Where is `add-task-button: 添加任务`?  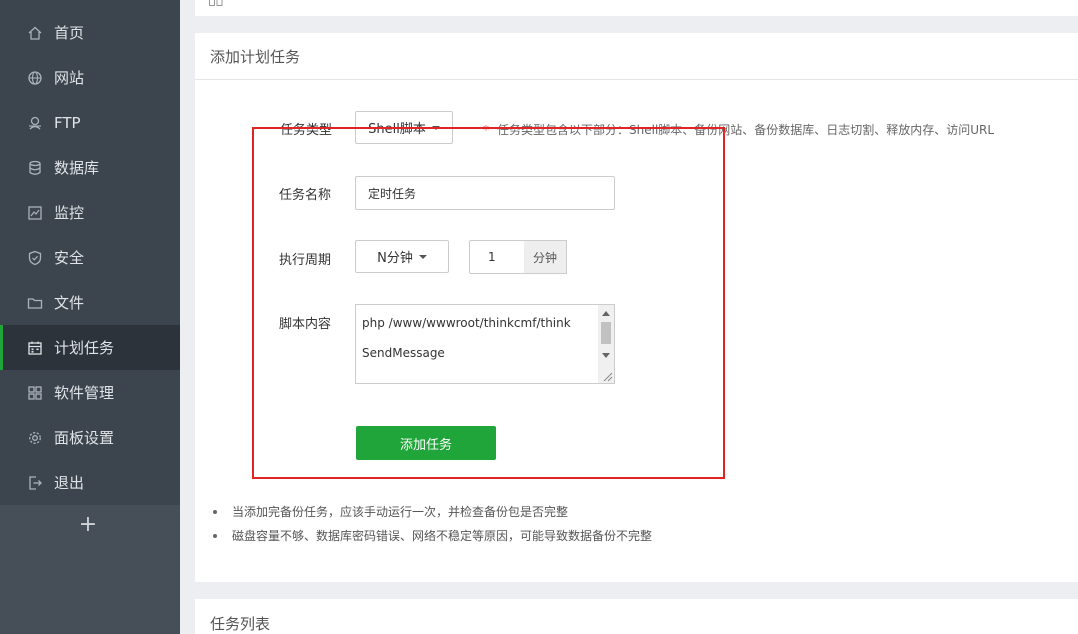 add-task-button: 添加任务 is located at coordinates (426, 443).